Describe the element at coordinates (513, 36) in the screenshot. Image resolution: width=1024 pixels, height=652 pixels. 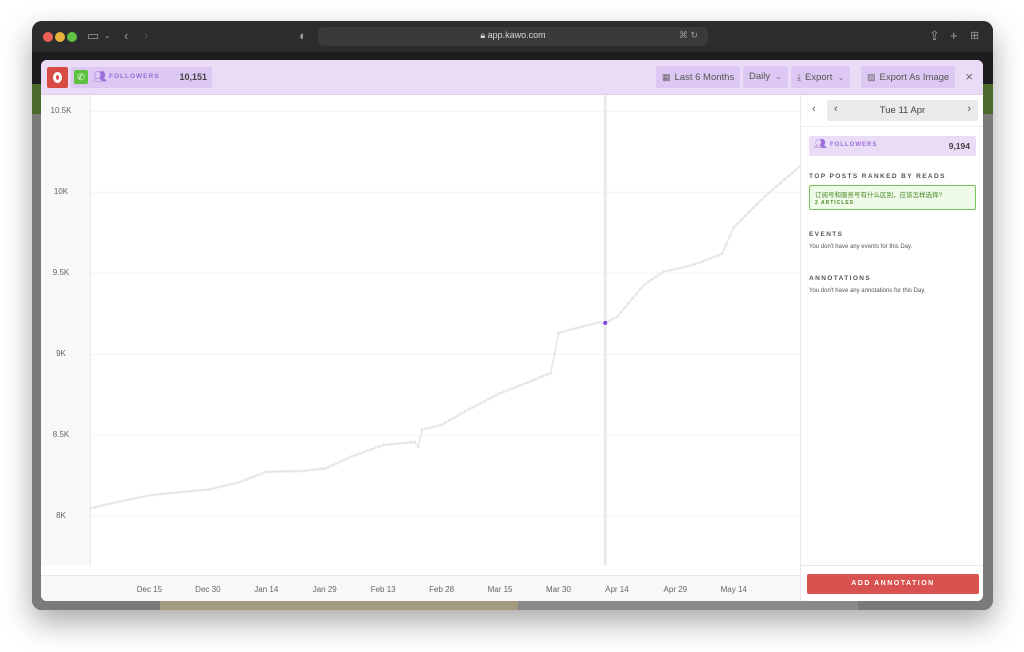
I see `address-bar: 🔒︎ app.kawo.com ⌘ ↻` at that location.